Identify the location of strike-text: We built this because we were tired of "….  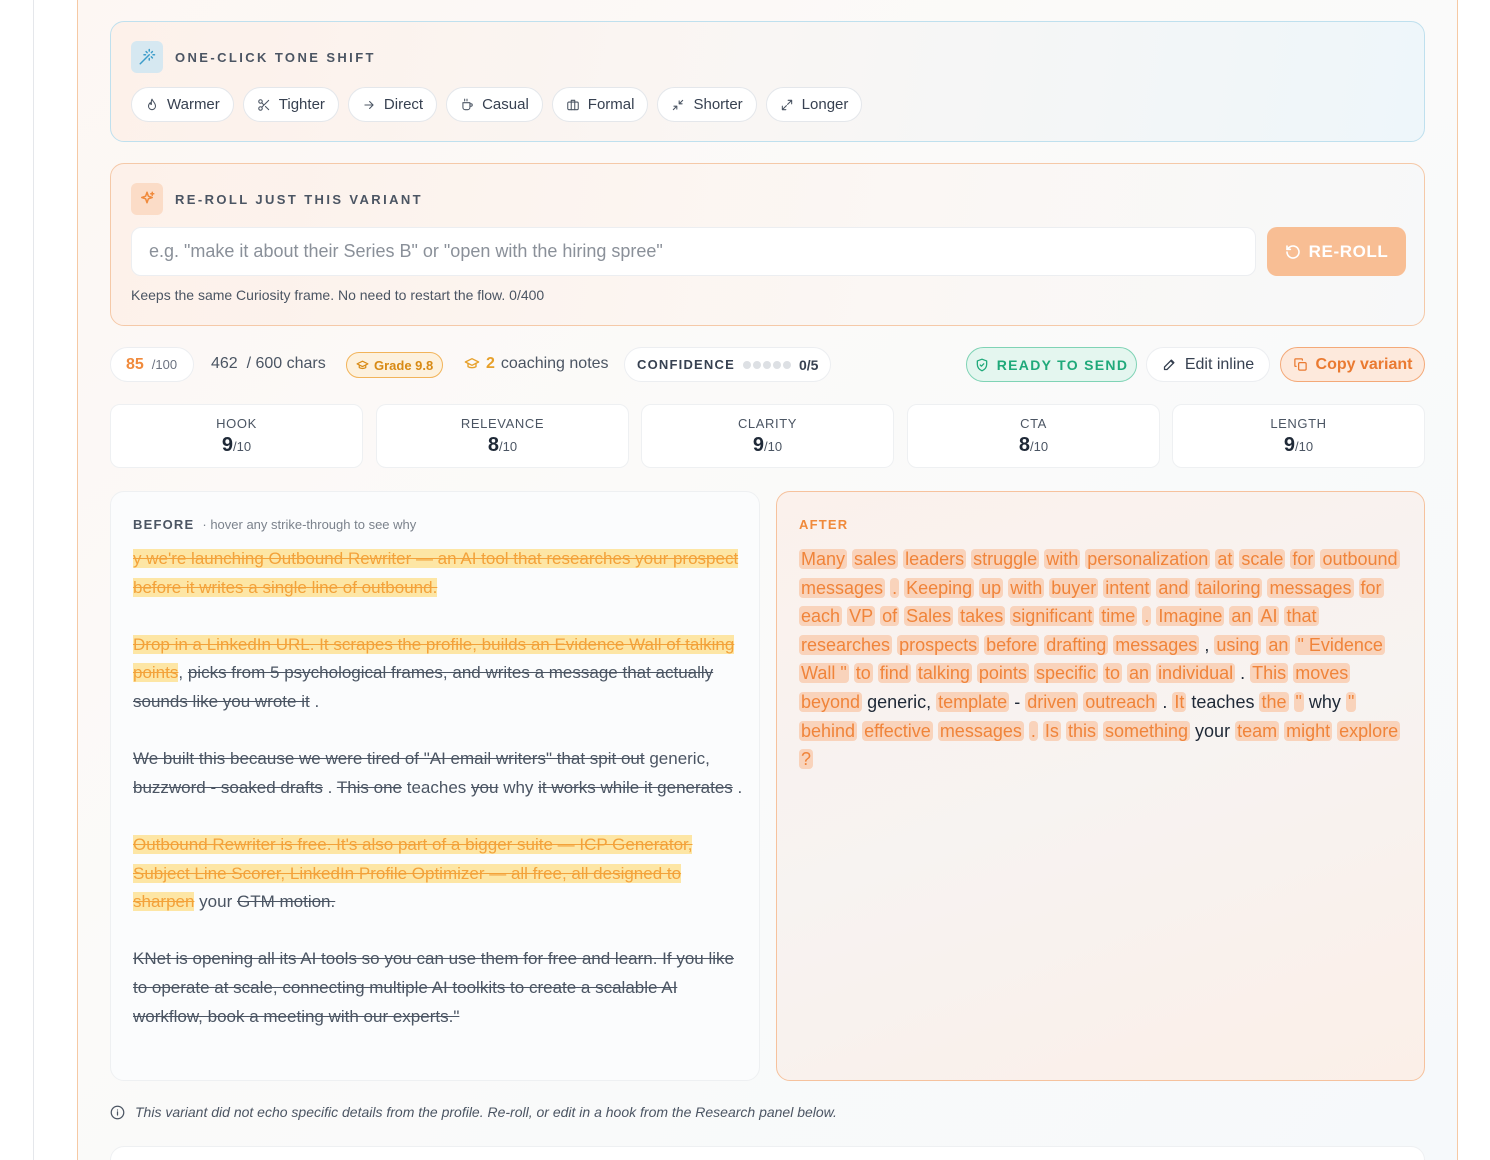
(389, 758).